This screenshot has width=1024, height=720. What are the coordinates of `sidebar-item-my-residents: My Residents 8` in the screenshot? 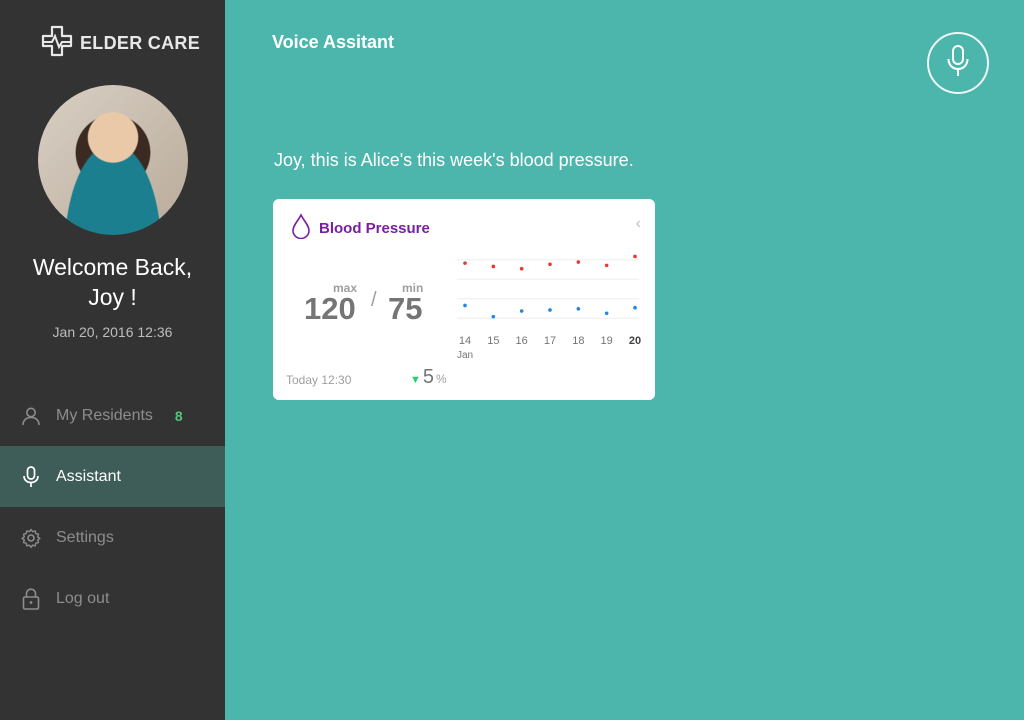 It's located at (112, 415).